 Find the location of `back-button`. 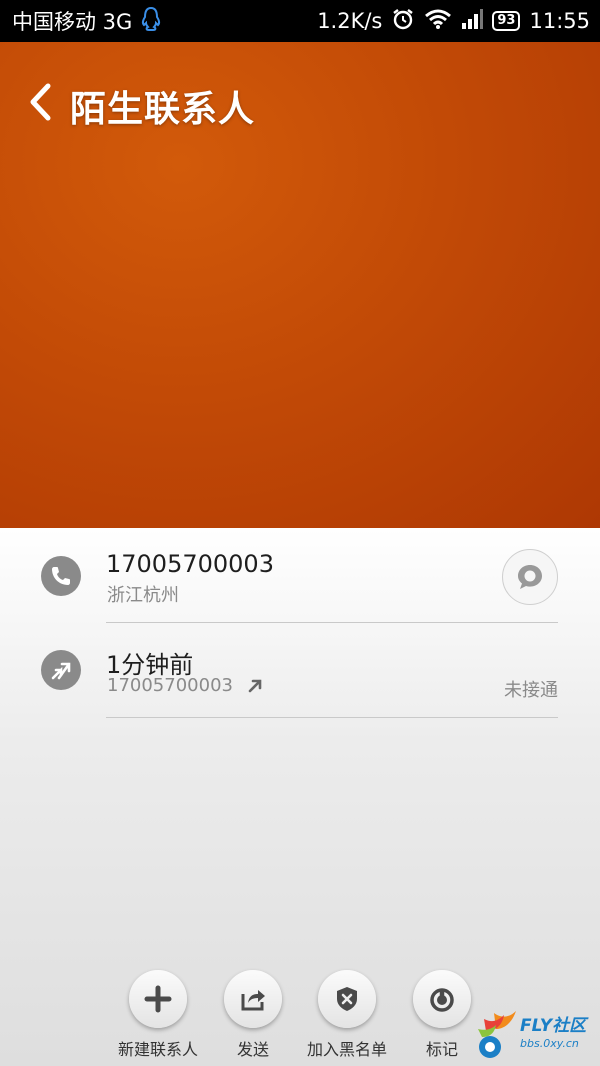

back-button is located at coordinates (40, 102).